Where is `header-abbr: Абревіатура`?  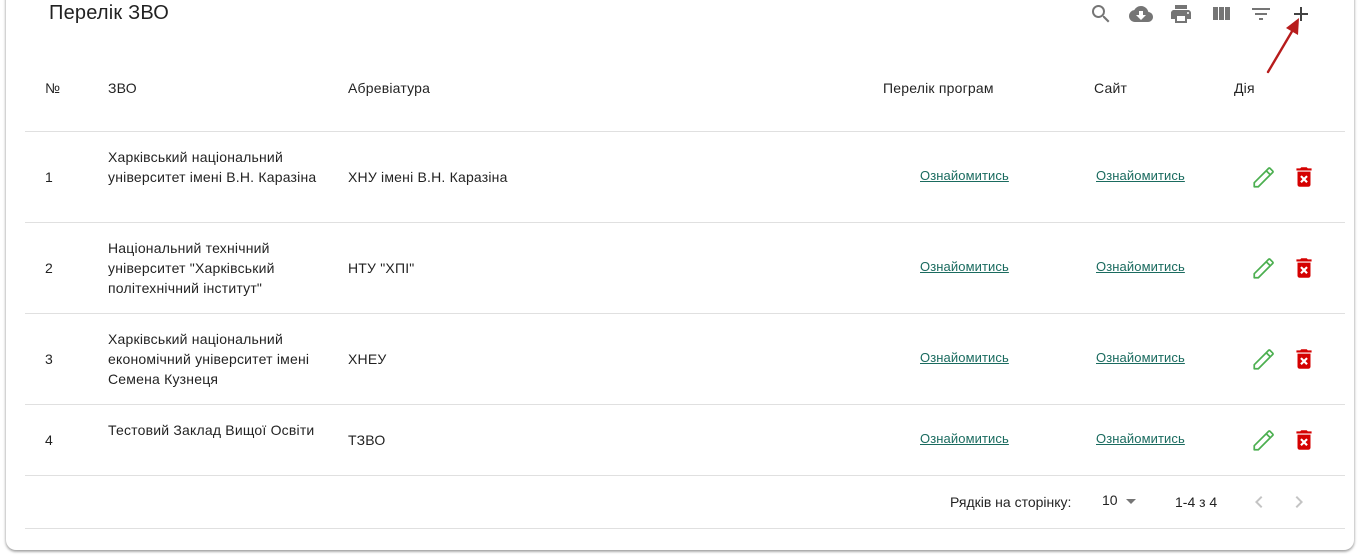 header-abbr: Абревіатура is located at coordinates (389, 88).